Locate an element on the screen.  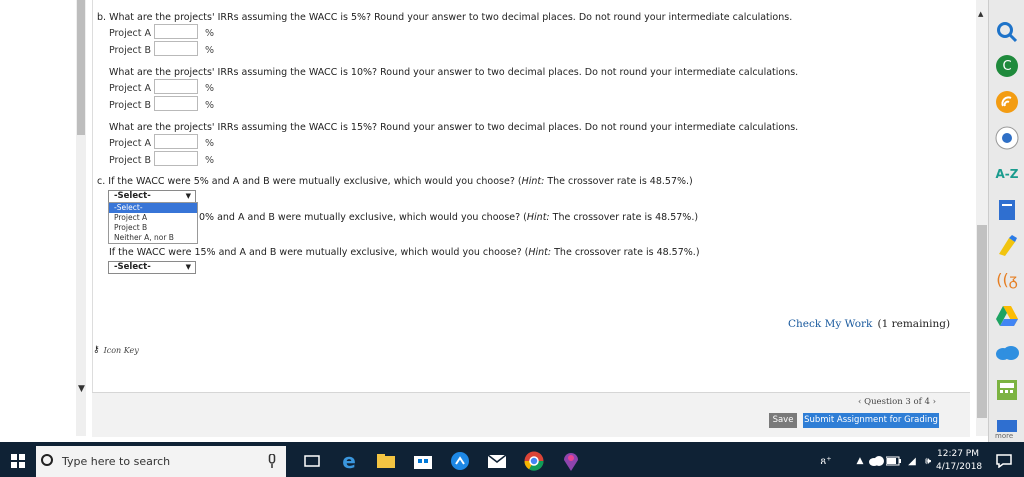
action-center-icon is located at coordinates (1004, 461).